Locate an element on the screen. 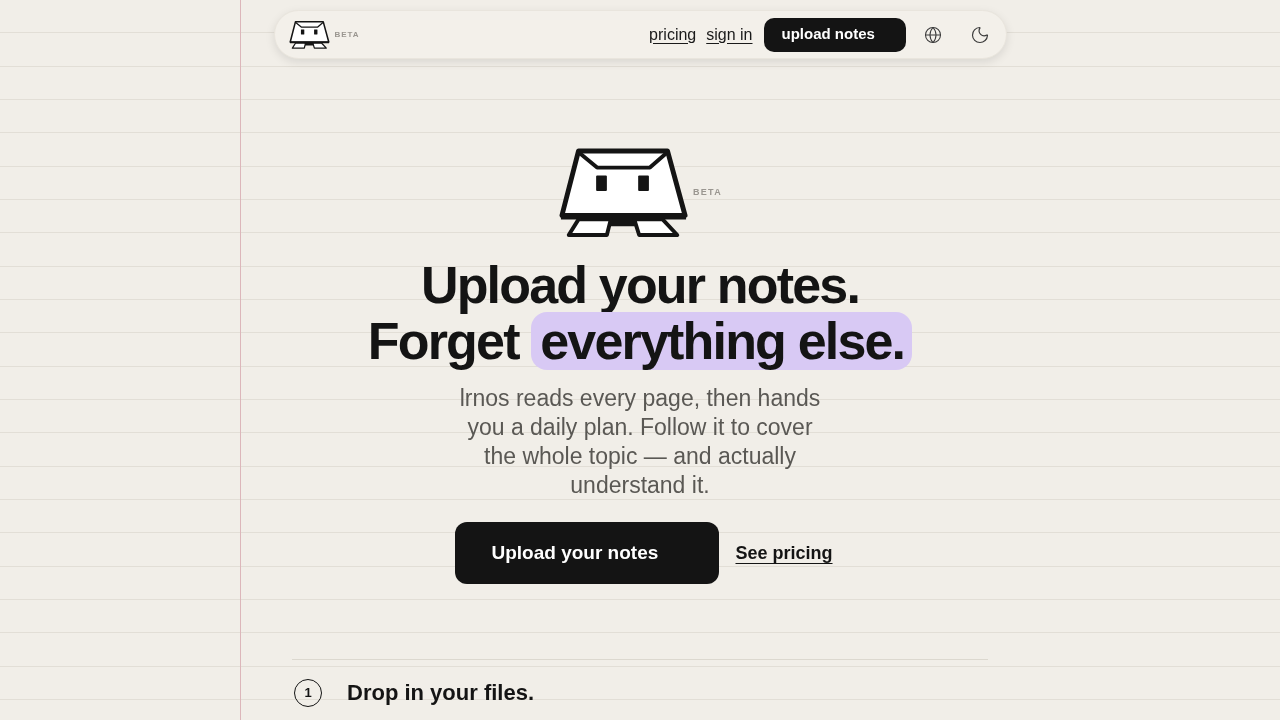 The height and width of the screenshot is (720, 1280). nav-link: pricing is located at coordinates (673, 34).